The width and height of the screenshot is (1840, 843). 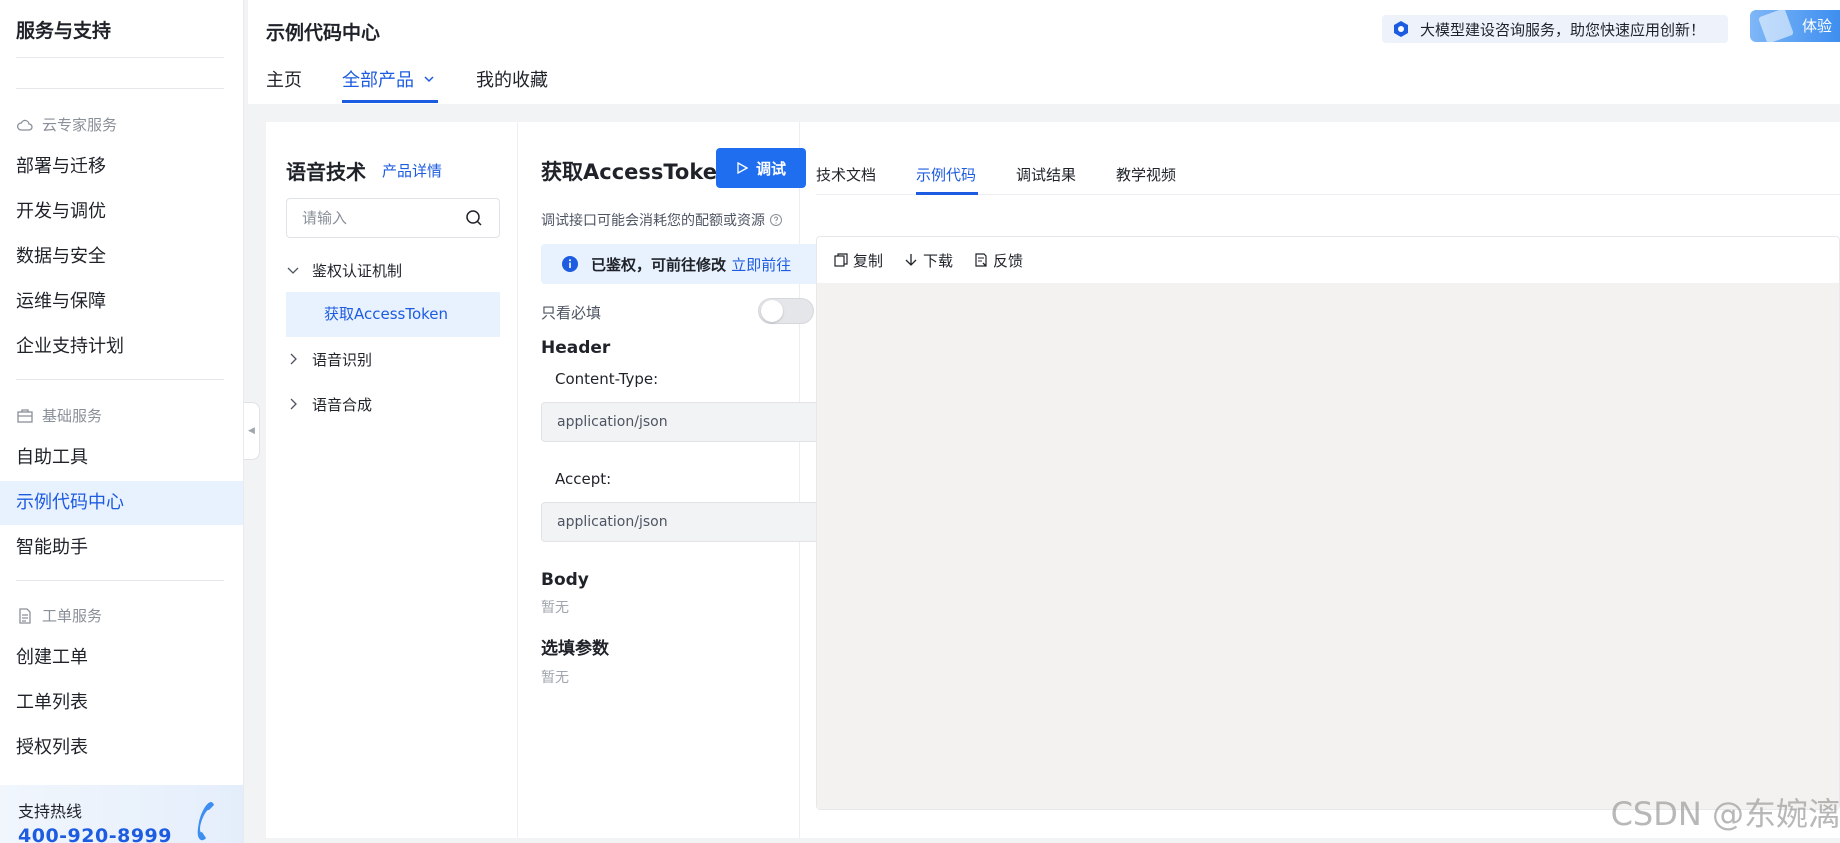 What do you see at coordinates (653, 221) in the screenshot?
I see `hint-text: 调试接口可能会消耗您的配额或资源` at bounding box center [653, 221].